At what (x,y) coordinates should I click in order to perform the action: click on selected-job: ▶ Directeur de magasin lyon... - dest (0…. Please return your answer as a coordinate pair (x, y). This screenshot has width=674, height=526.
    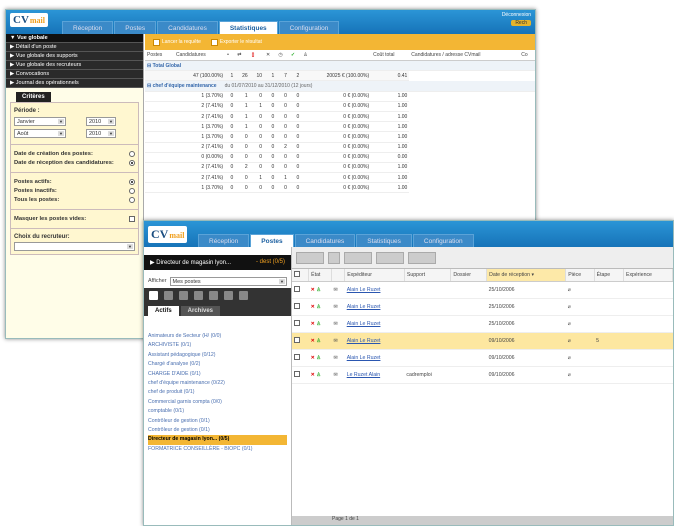
    Looking at the image, I should click on (217, 262).